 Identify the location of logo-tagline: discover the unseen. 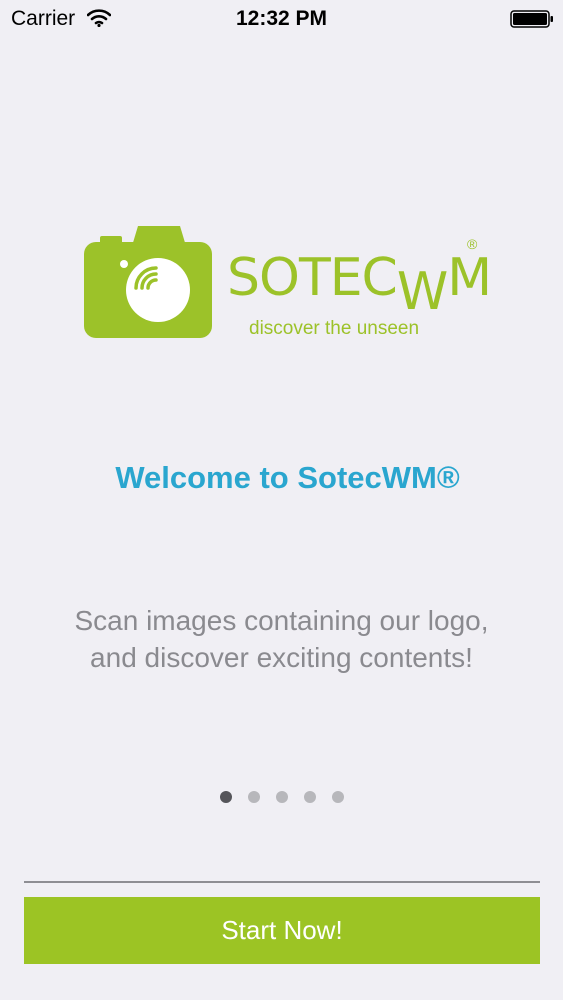
(334, 328).